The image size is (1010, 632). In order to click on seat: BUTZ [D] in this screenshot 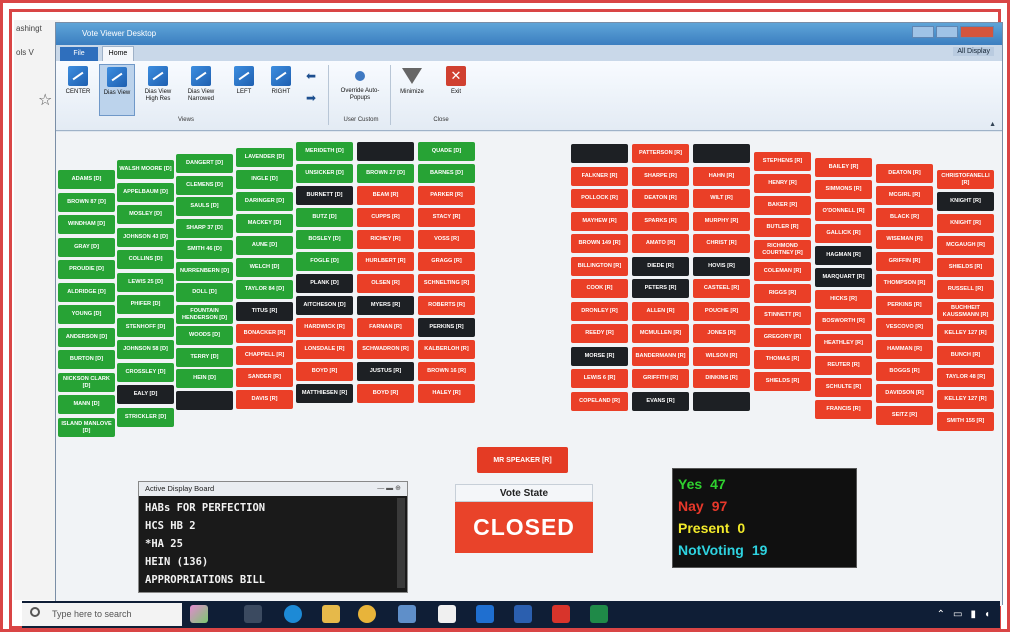, I will do `click(324, 217)`.